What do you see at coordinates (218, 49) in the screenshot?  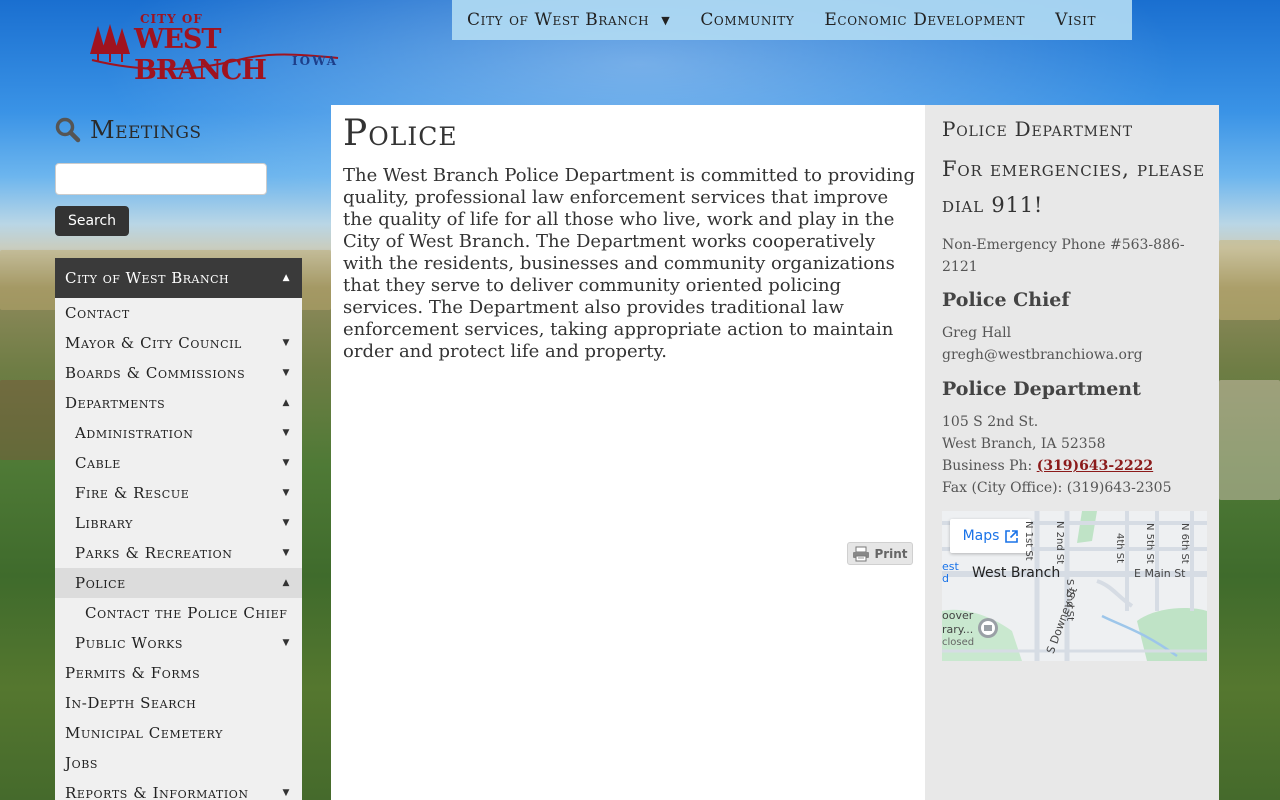 I see `city-logo: CITY OF WEST BRANCH IOWA` at bounding box center [218, 49].